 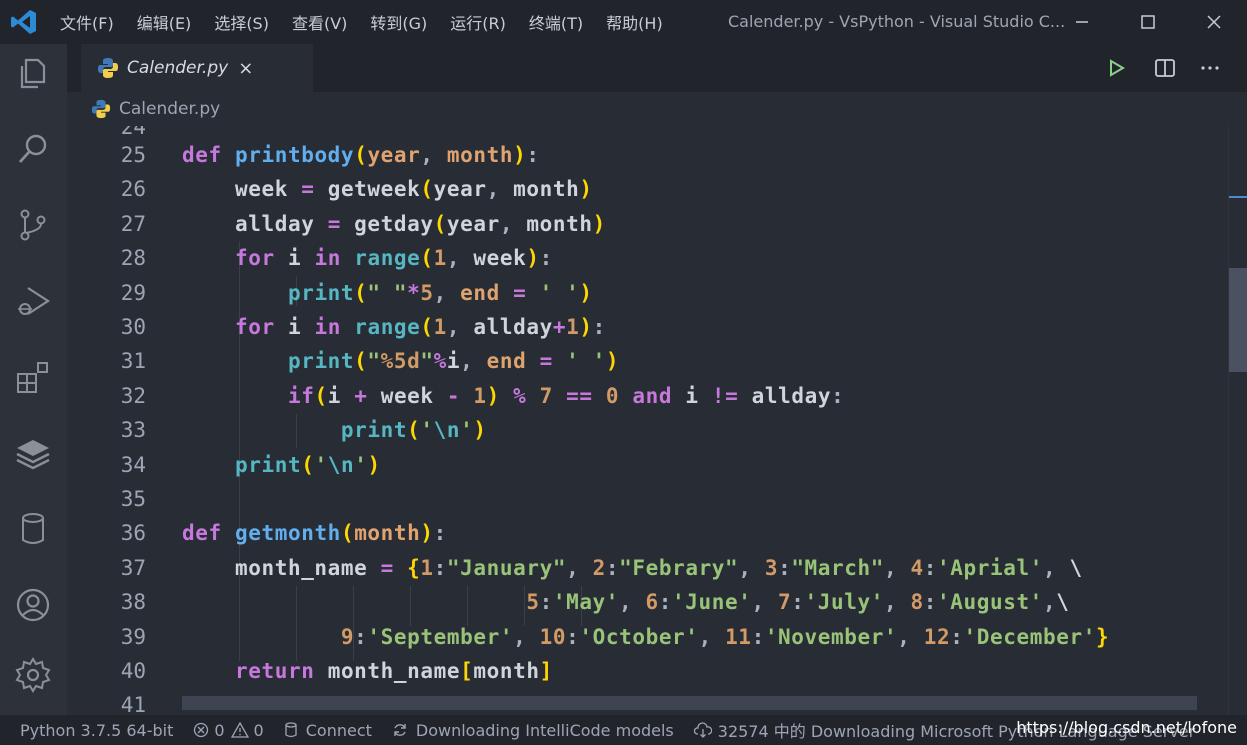 I want to click on intellicode-status: Downloading IntelliCode models, so click(x=533, y=730).